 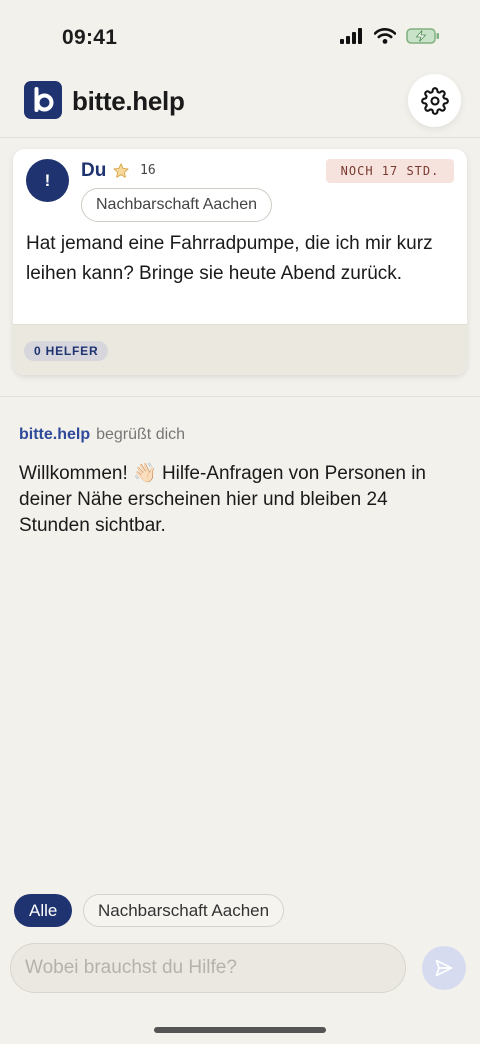 What do you see at coordinates (240, 396) in the screenshot?
I see `section-divider` at bounding box center [240, 396].